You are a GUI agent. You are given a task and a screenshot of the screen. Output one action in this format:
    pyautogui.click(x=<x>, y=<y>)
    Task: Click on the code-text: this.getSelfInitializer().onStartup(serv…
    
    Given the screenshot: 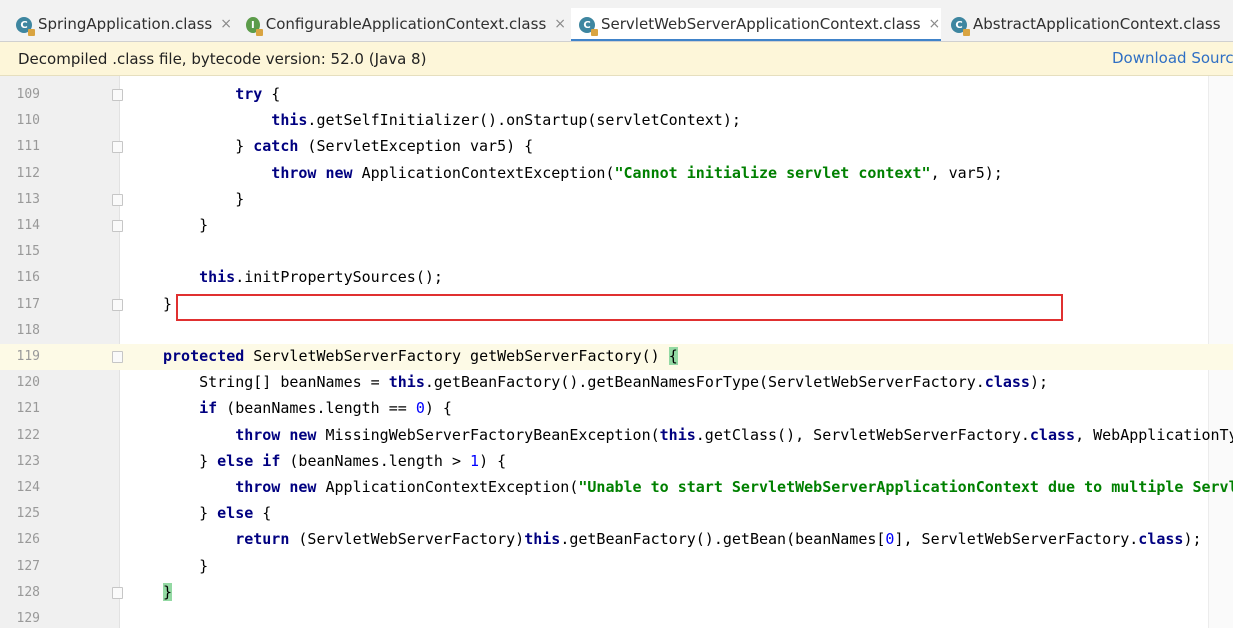 What is the action you would take?
    pyautogui.click(x=506, y=120)
    